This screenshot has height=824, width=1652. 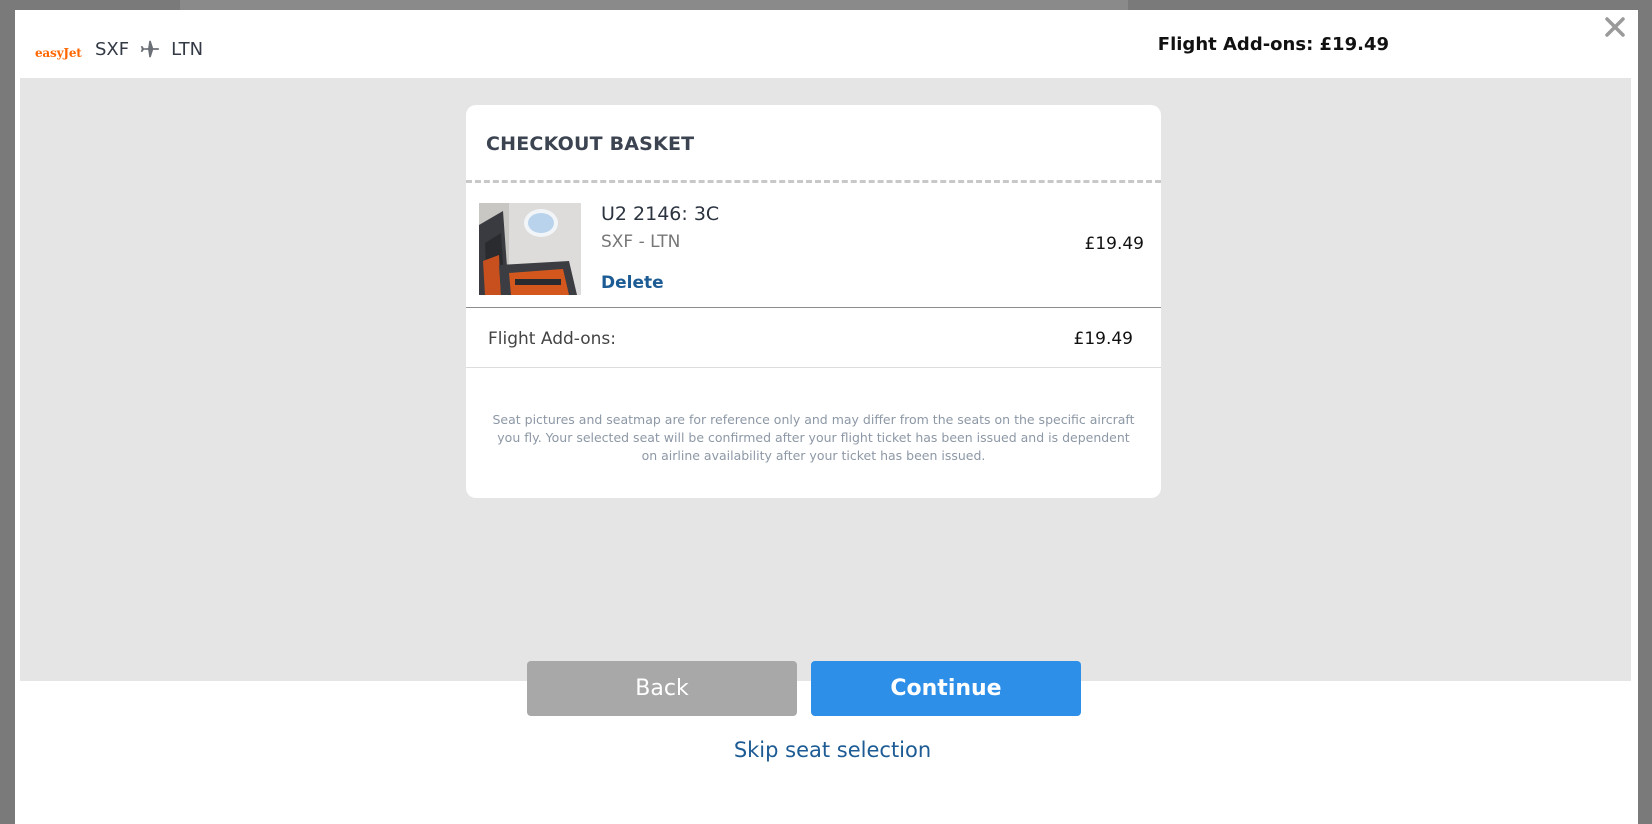 I want to click on back-button: Back, so click(x=662, y=688).